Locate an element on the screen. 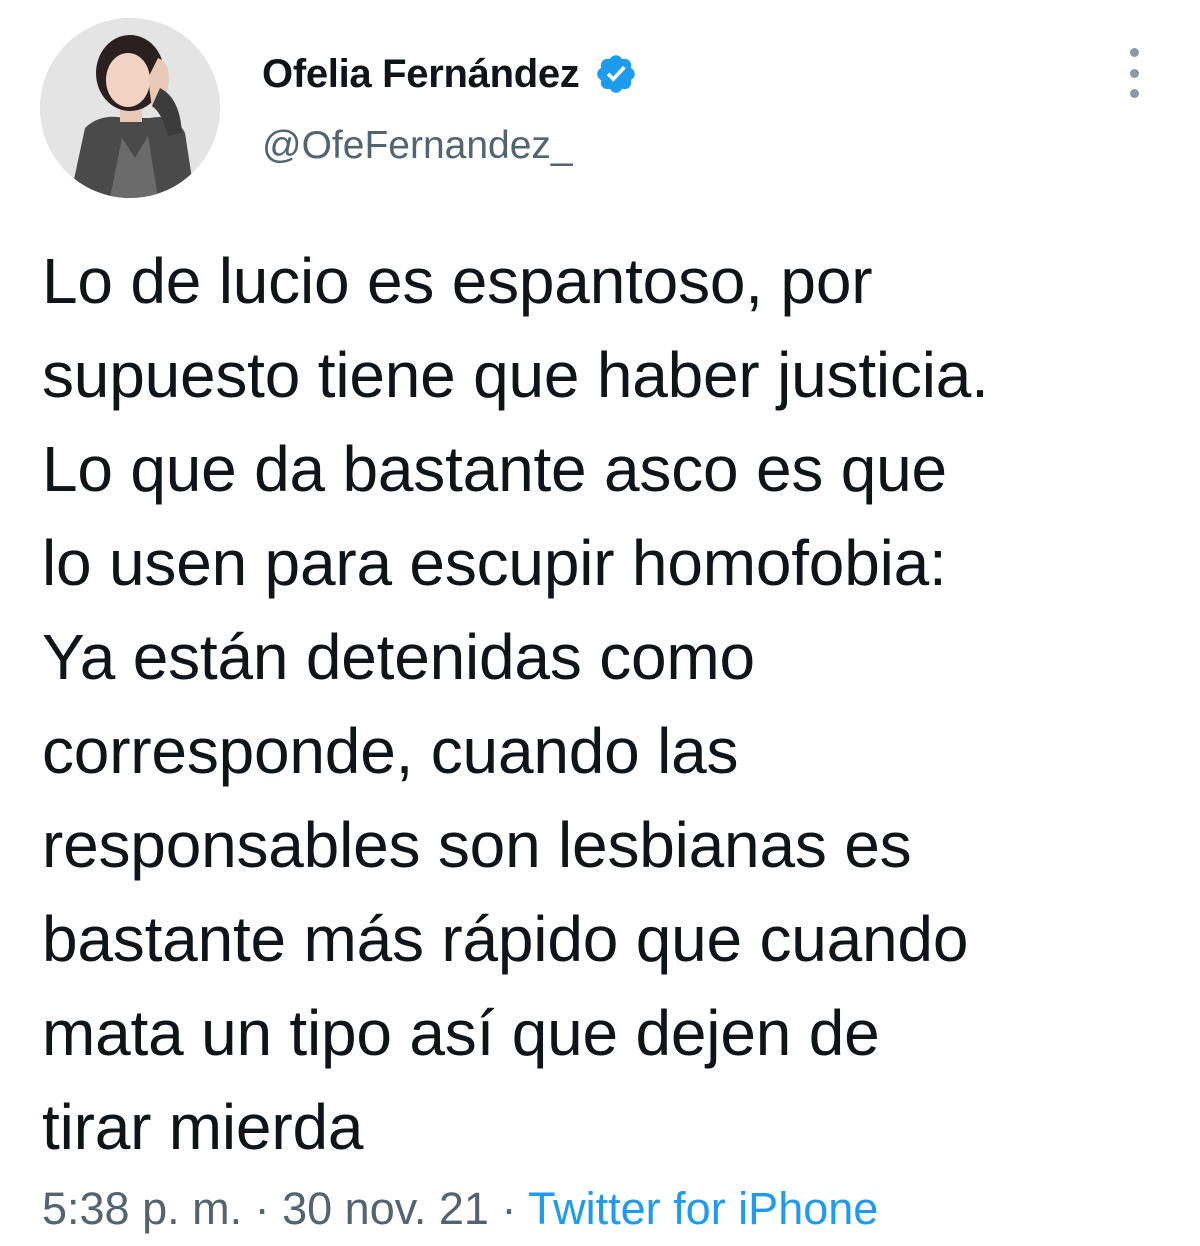 This screenshot has width=1200, height=1246. tweet-text-line: responsables son lesbianas es is located at coordinates (477, 845).